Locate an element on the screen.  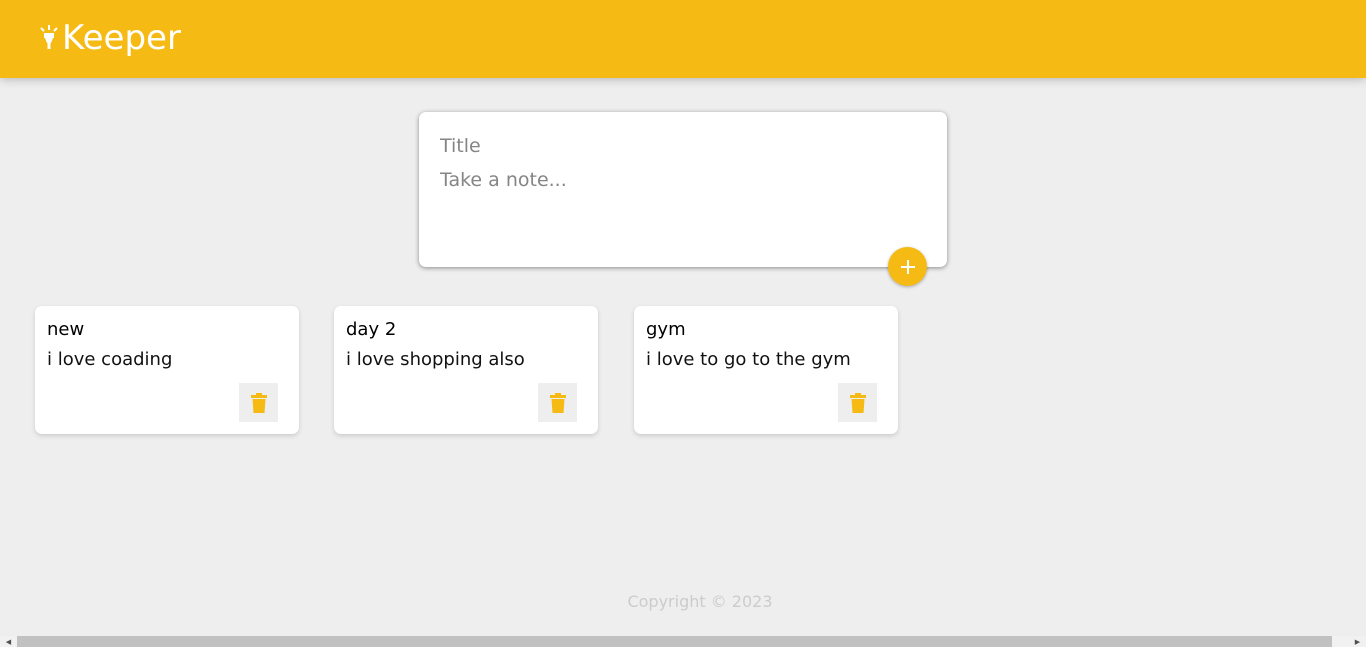
app-header: Keeper is located at coordinates (683, 39).